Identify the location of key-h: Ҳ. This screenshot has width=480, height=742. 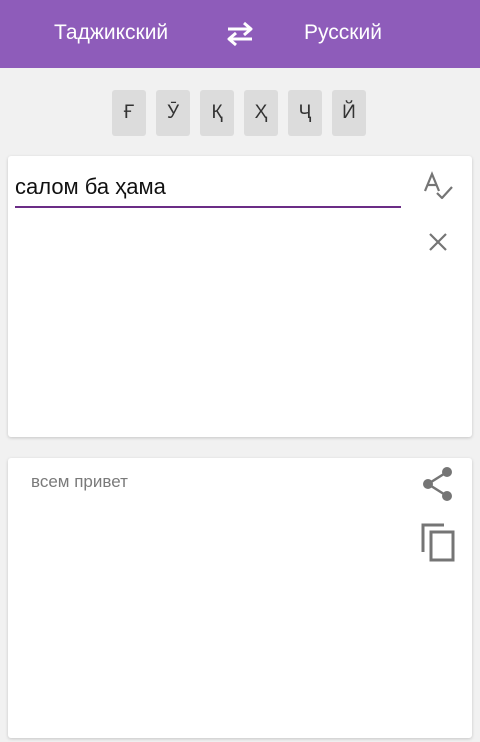
(261, 113).